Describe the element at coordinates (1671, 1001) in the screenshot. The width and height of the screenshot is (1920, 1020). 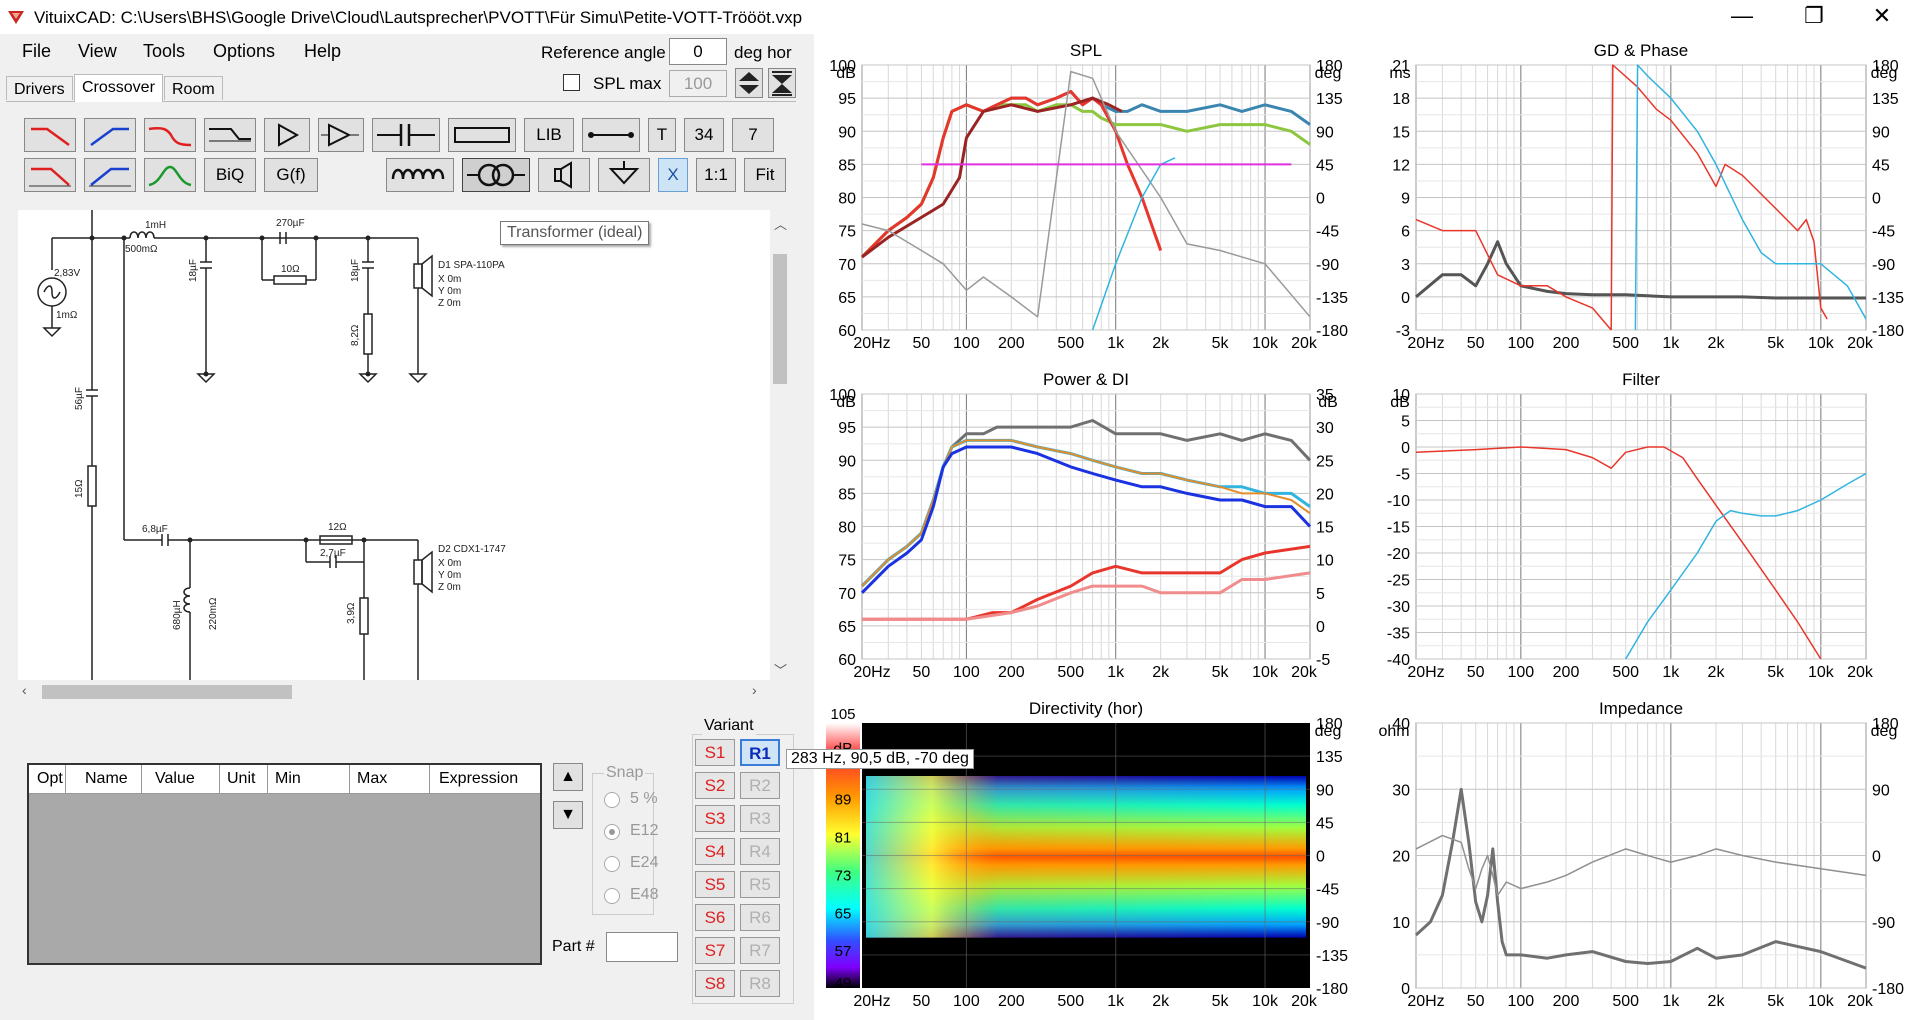
I see `impedance-freq-tick: 1k` at that location.